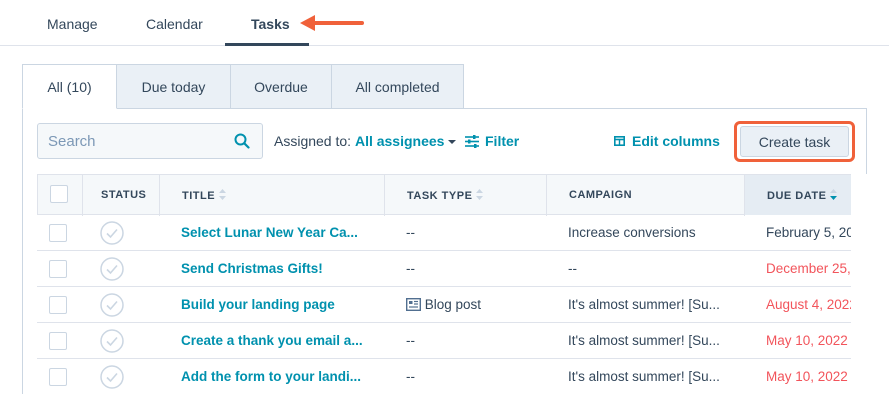 The width and height of the screenshot is (889, 394). Describe the element at coordinates (870, 284) in the screenshot. I see `table-clip-edge` at that location.